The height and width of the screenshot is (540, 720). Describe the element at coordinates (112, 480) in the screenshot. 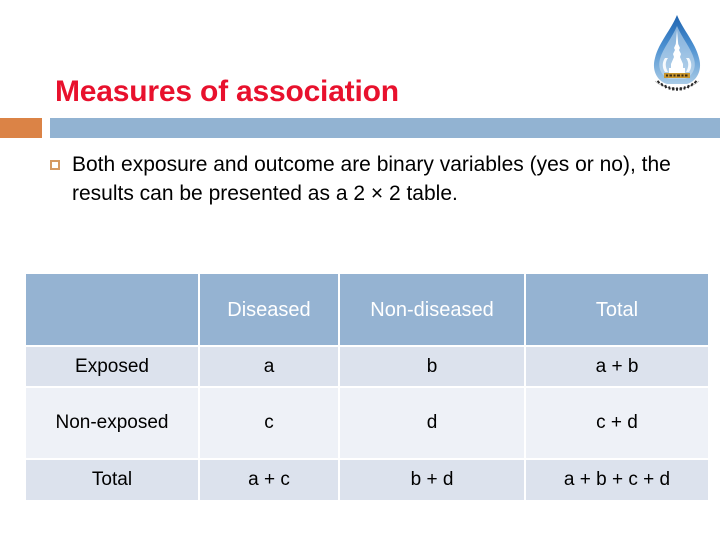

I see `row-label-total: Total` at that location.